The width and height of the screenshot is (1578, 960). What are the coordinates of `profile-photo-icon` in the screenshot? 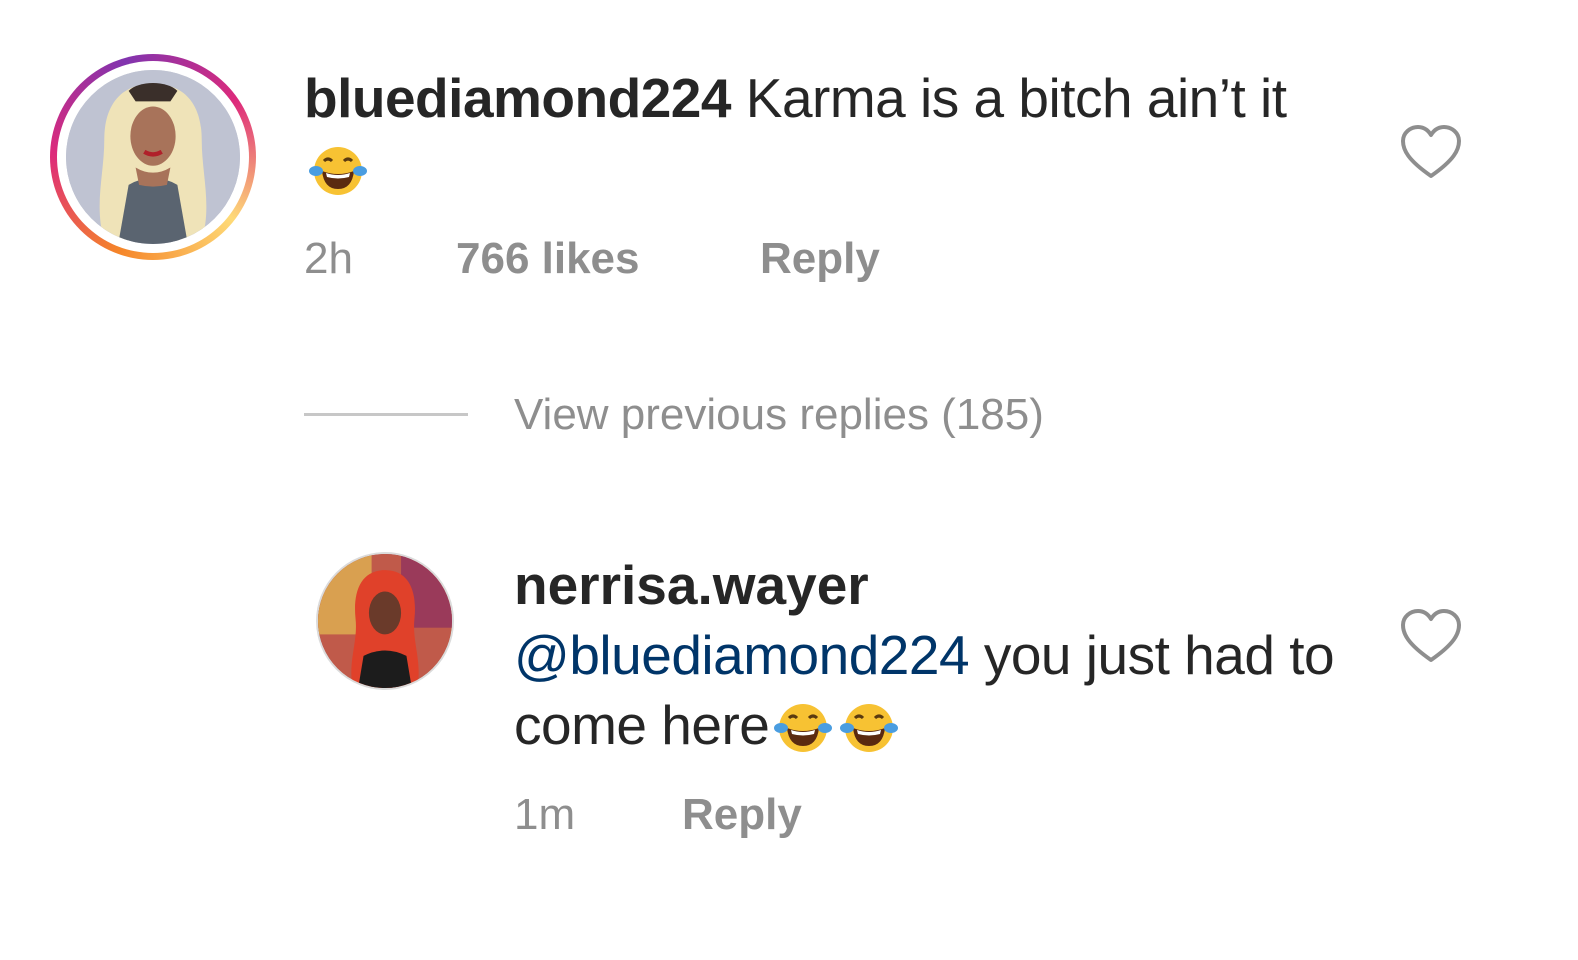 It's located at (385, 621).